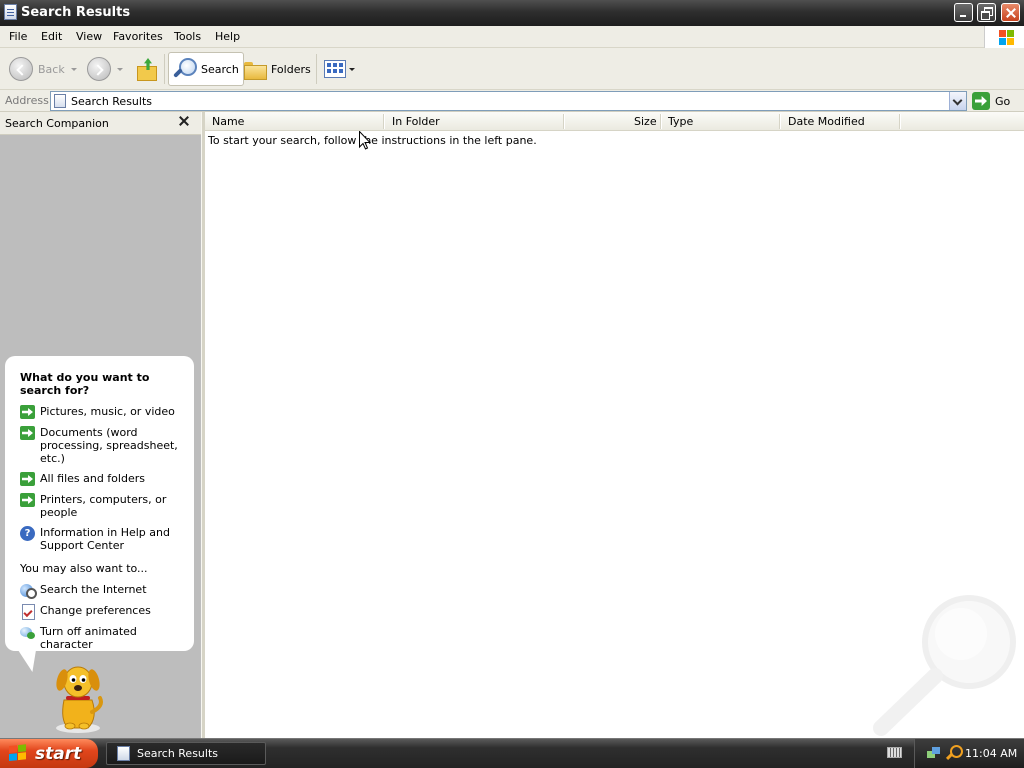  What do you see at coordinates (184, 121) in the screenshot?
I see `close-icon` at bounding box center [184, 121].